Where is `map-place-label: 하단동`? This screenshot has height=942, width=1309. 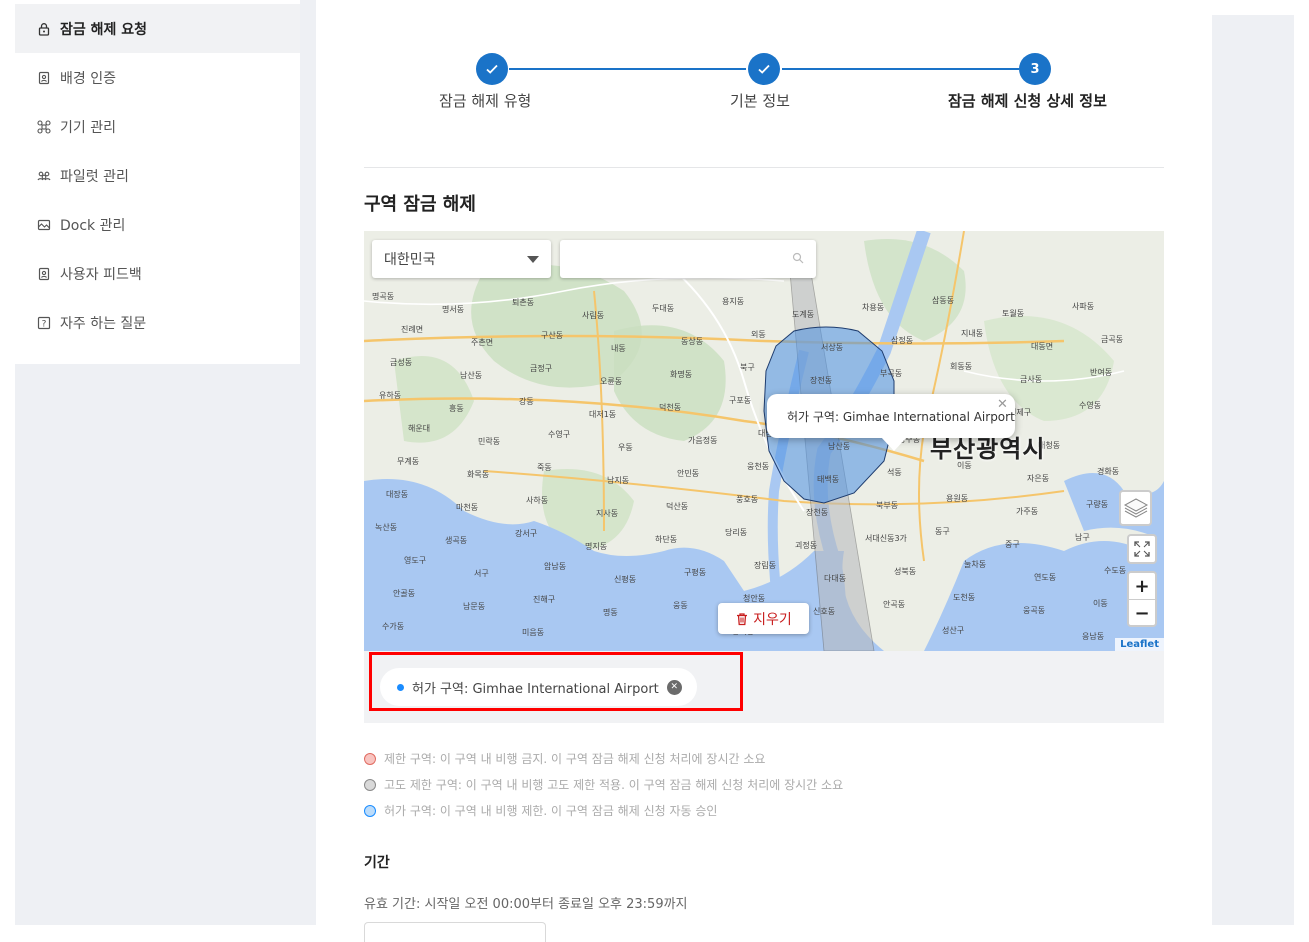
map-place-label: 하단동 is located at coordinates (666, 539).